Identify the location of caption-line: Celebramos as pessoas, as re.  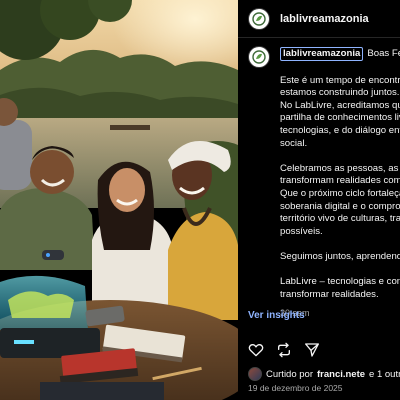
(340, 168).